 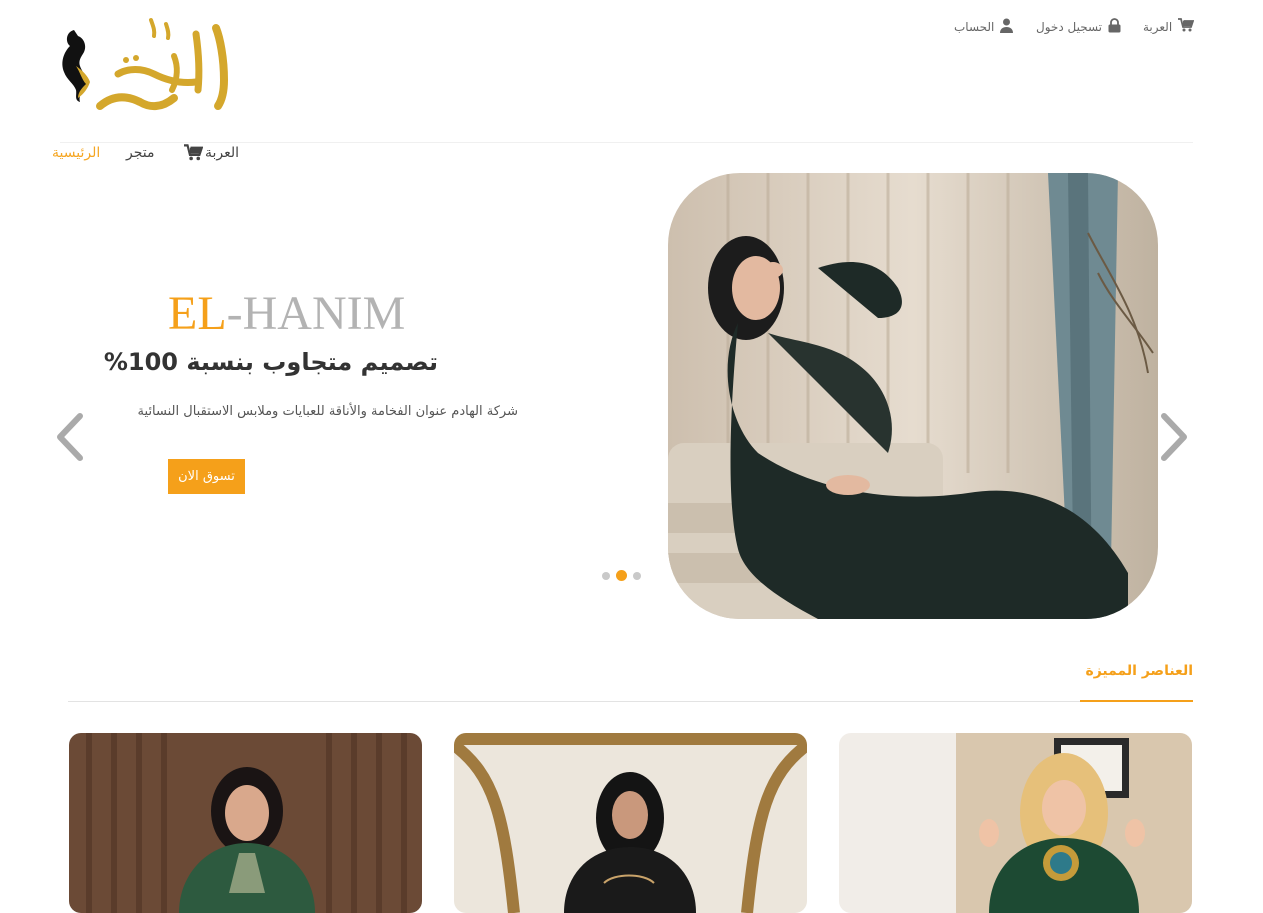 I want to click on topbar-login-link: تسجيل دخول, so click(x=1078, y=27).